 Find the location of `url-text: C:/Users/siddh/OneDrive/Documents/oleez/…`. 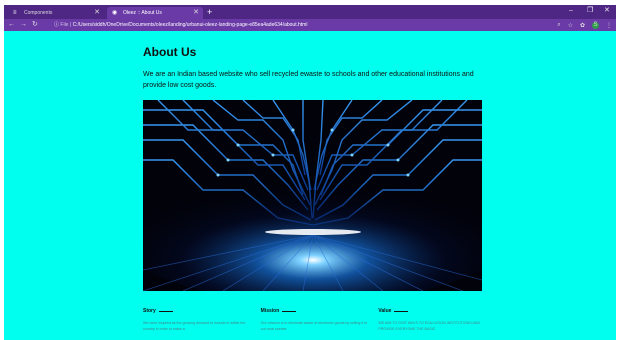

url-text: C:/Users/siddh/OneDrive/Documents/oleez/… is located at coordinates (190, 25).